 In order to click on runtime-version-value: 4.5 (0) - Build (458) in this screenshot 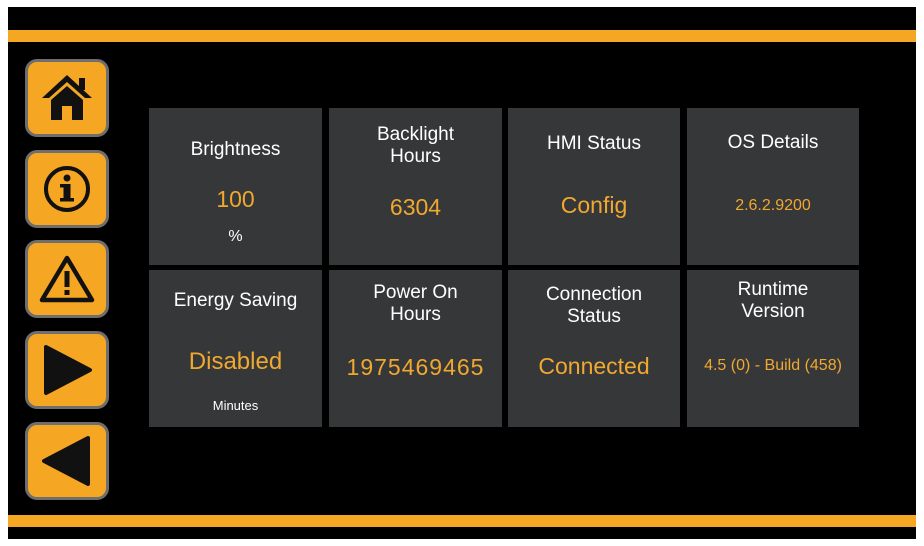, I will do `click(773, 365)`.